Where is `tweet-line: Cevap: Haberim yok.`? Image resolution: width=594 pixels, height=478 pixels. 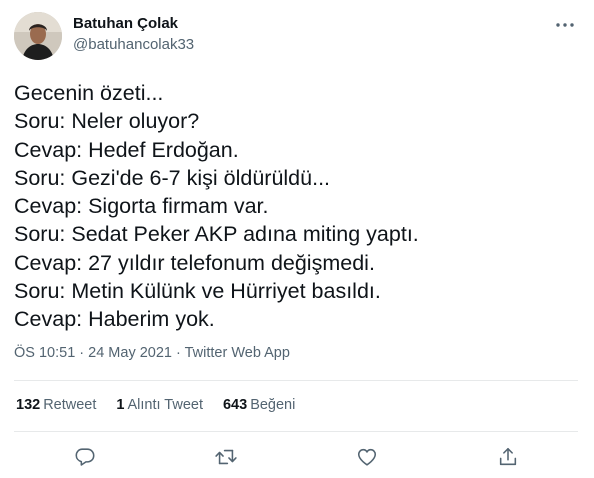 tweet-line: Cevap: Haberim yok. is located at coordinates (114, 319).